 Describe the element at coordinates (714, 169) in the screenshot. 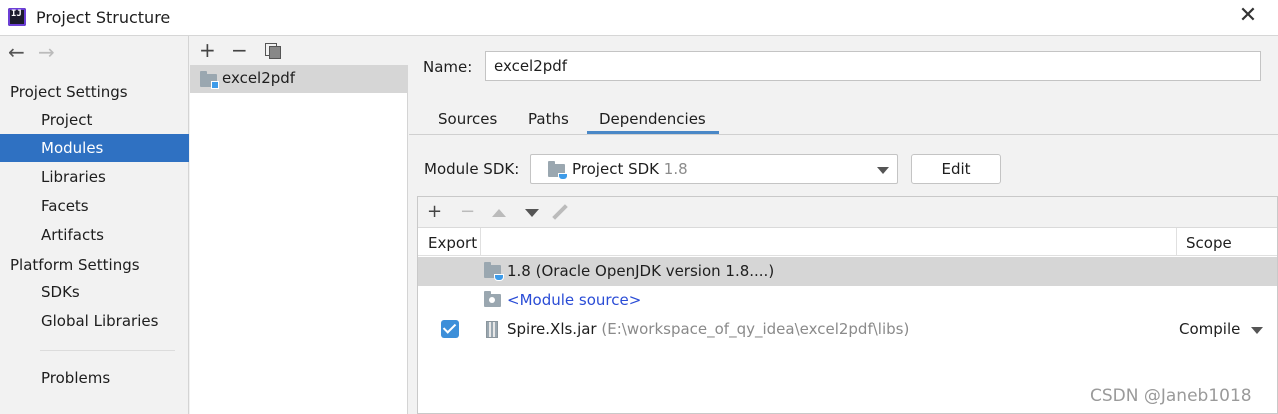

I see `module-sdk-select: Project SDK 1.8` at that location.